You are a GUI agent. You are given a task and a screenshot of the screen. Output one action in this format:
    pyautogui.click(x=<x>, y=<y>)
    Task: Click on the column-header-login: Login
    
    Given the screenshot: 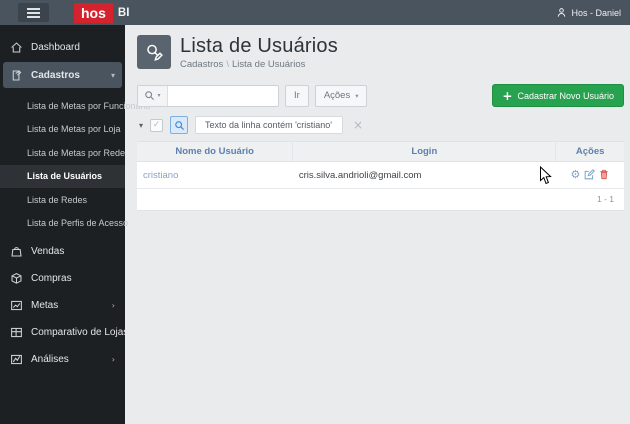 What is the action you would take?
    pyautogui.click(x=424, y=151)
    